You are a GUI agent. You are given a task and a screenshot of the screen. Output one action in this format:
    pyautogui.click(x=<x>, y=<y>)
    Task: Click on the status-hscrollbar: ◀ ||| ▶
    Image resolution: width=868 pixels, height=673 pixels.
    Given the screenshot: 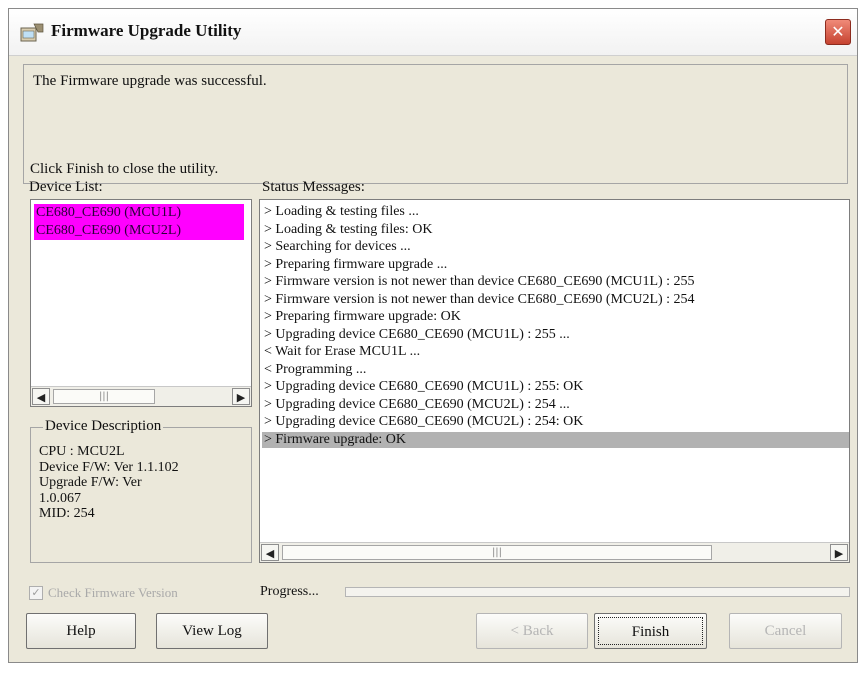 What is the action you would take?
    pyautogui.click(x=554, y=552)
    